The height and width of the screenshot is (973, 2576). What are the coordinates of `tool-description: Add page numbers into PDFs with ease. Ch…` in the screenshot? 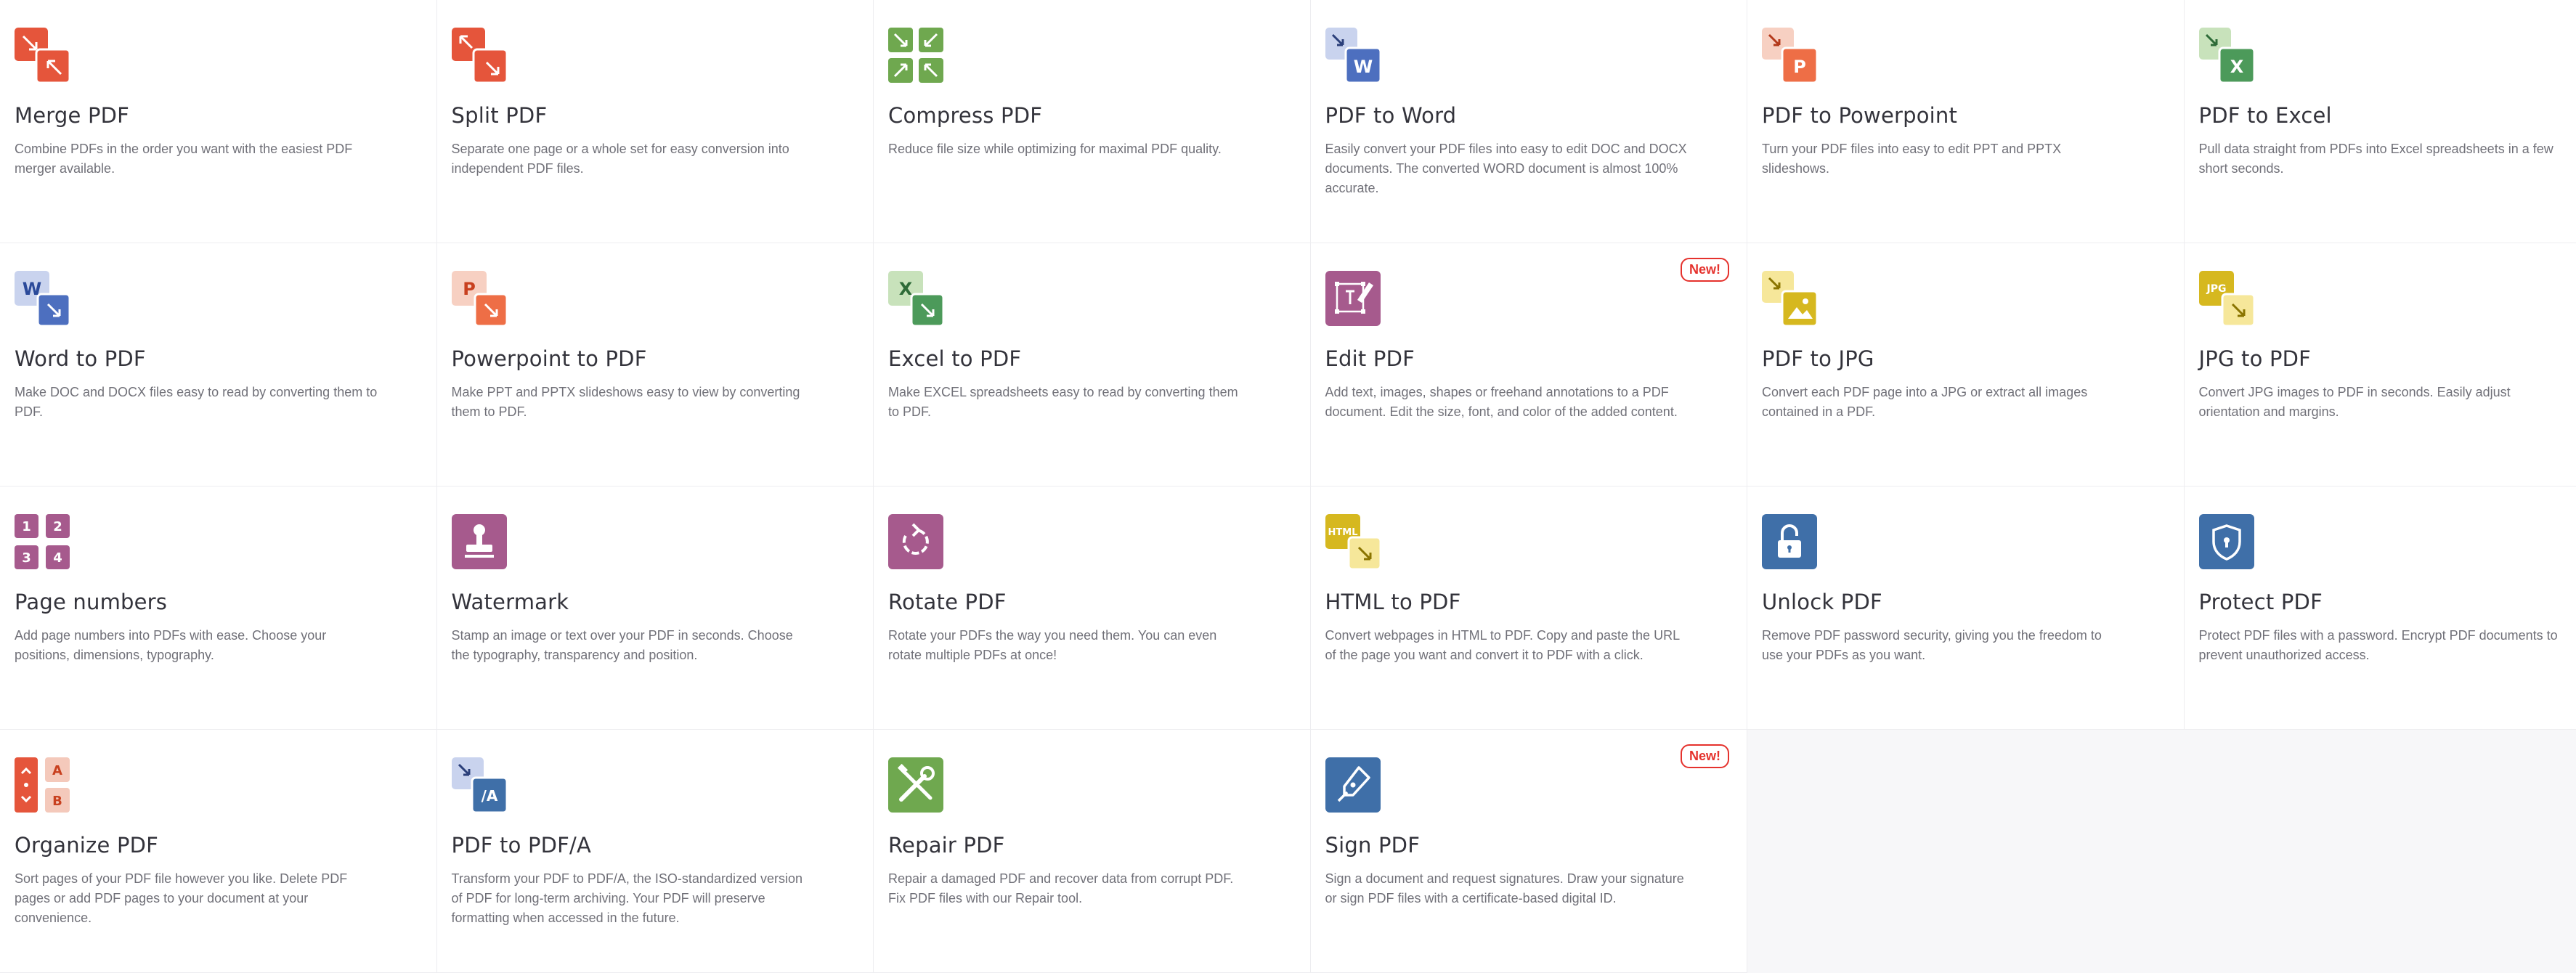 It's located at (196, 645).